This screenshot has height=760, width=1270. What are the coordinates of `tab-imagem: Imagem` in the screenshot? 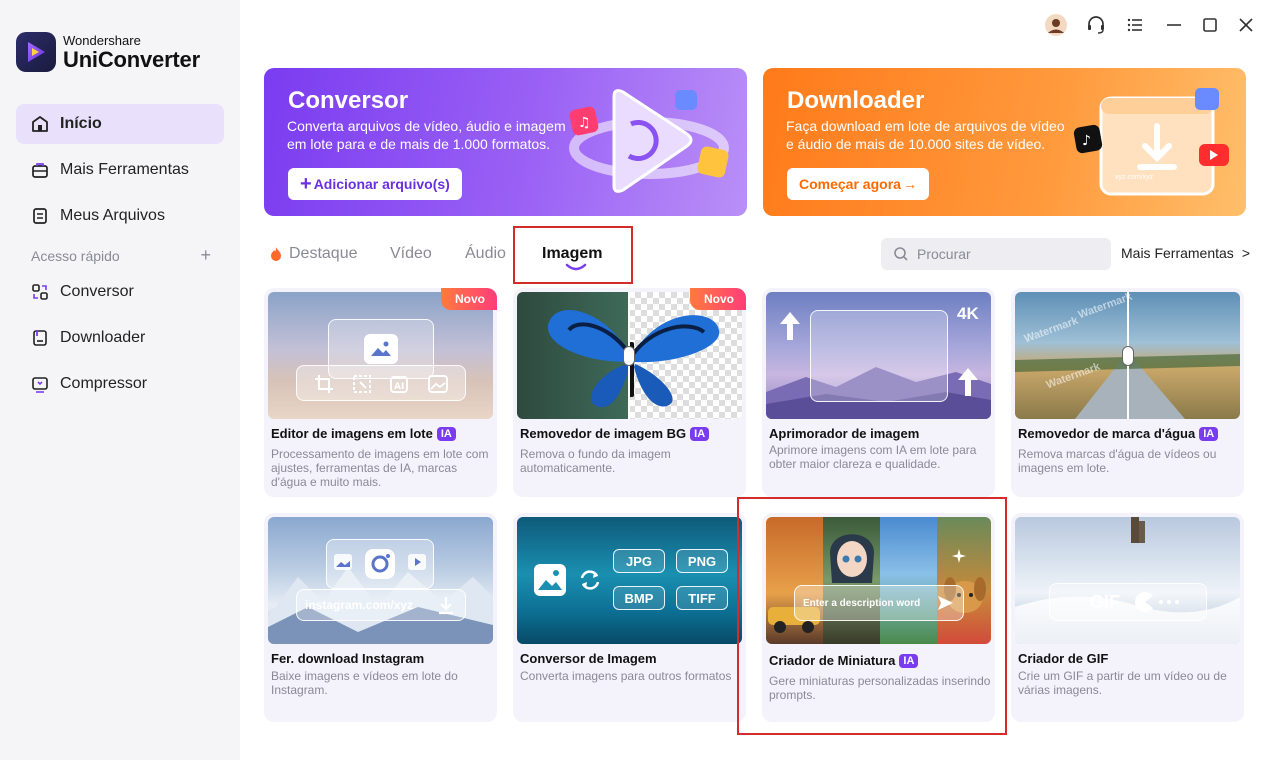 It's located at (572, 254).